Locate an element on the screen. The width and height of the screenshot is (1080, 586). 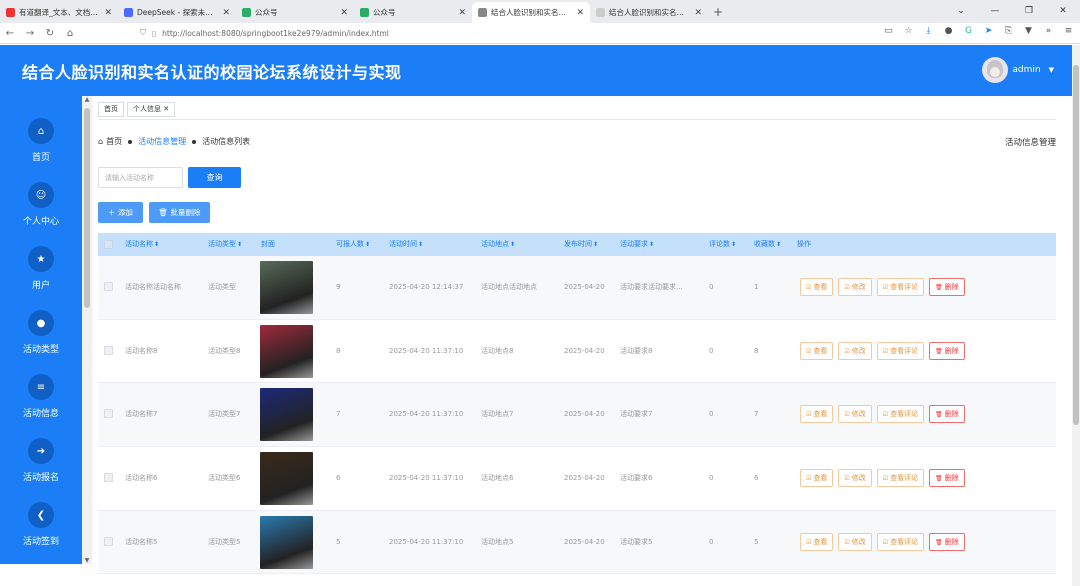
back-icon: ← is located at coordinates (10, 33).